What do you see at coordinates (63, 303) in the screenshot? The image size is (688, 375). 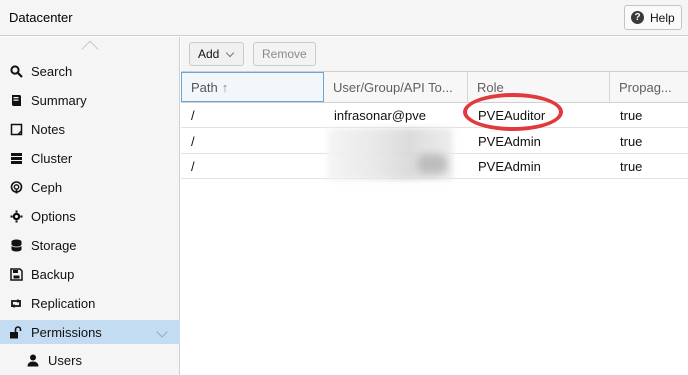 I see `sidebar-item-label: Replication` at bounding box center [63, 303].